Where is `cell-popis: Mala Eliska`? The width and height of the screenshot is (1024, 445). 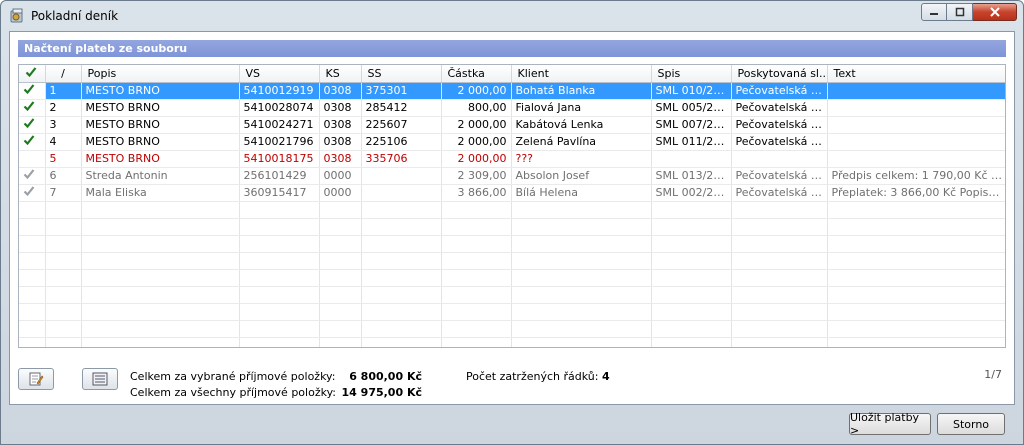
cell-popis: Mala Eliska is located at coordinates (160, 193).